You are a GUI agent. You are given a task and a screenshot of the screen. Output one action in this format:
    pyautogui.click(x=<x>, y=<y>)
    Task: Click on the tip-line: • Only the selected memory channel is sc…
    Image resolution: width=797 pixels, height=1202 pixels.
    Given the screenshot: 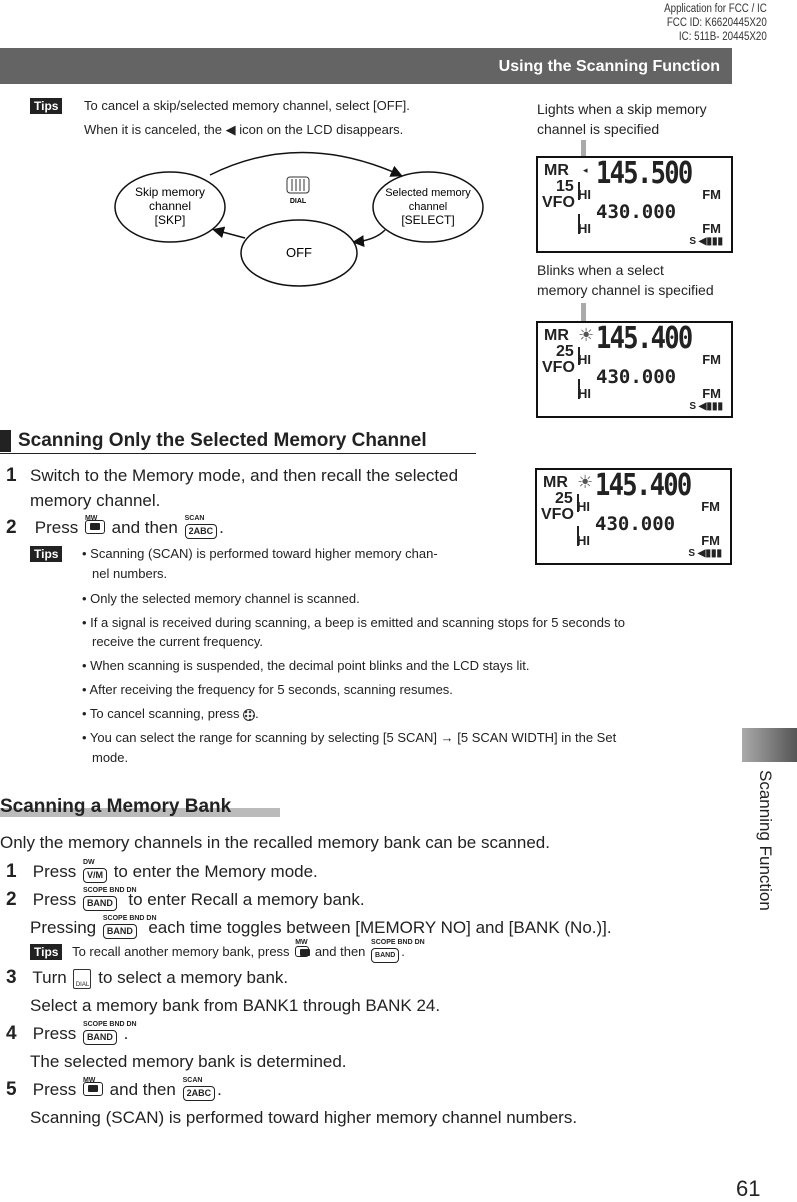 What is the action you would take?
    pyautogui.click(x=221, y=598)
    